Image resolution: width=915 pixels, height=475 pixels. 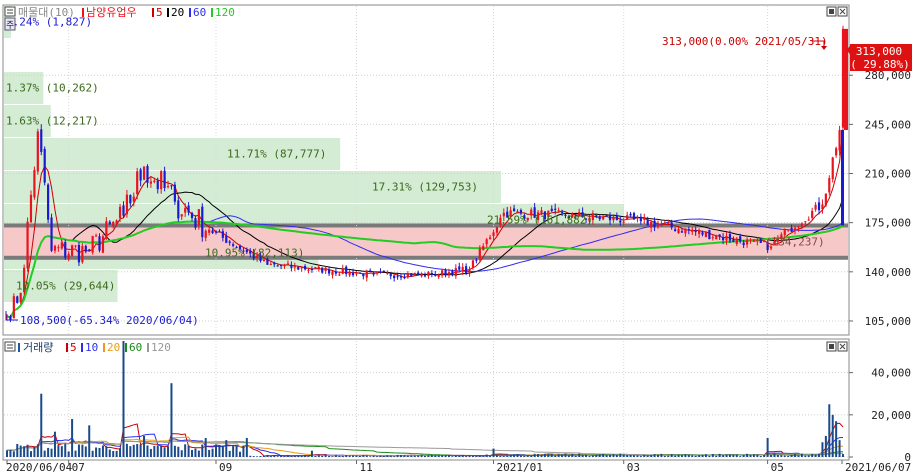 What do you see at coordinates (38, 347) in the screenshot?
I see `volume-legend: 거래량` at bounding box center [38, 347].